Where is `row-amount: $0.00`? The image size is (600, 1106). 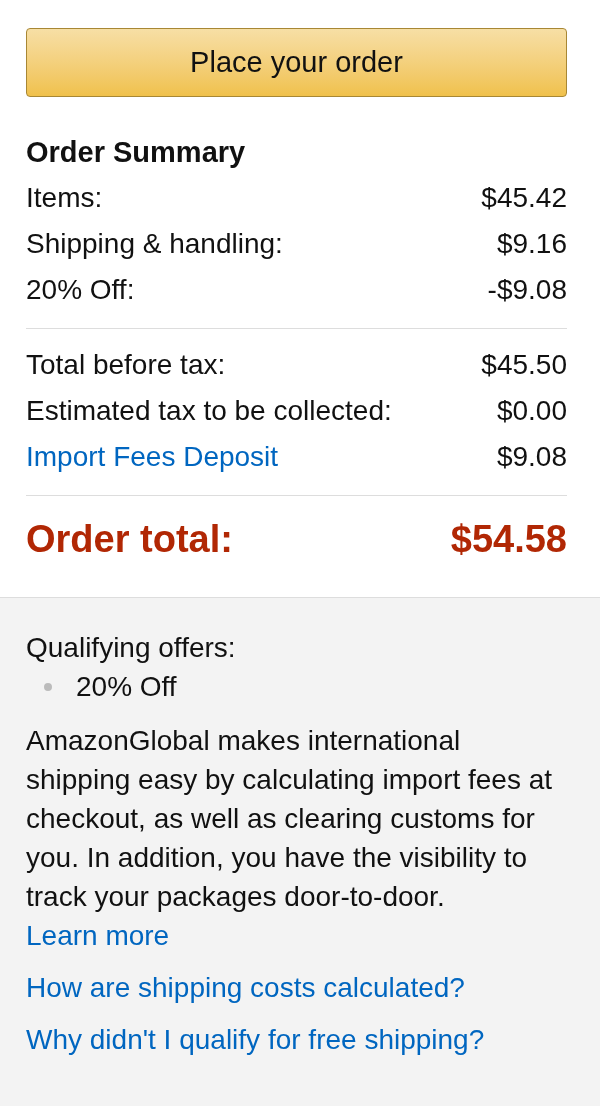 row-amount: $0.00 is located at coordinates (531, 411).